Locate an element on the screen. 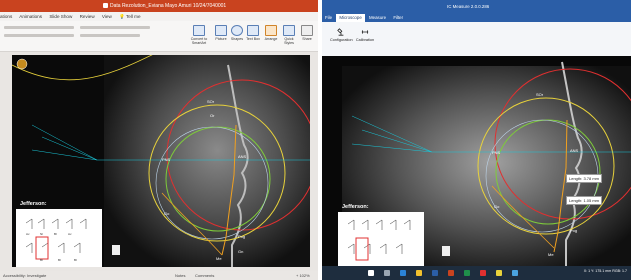  smartart-icon is located at coordinates (199, 30).